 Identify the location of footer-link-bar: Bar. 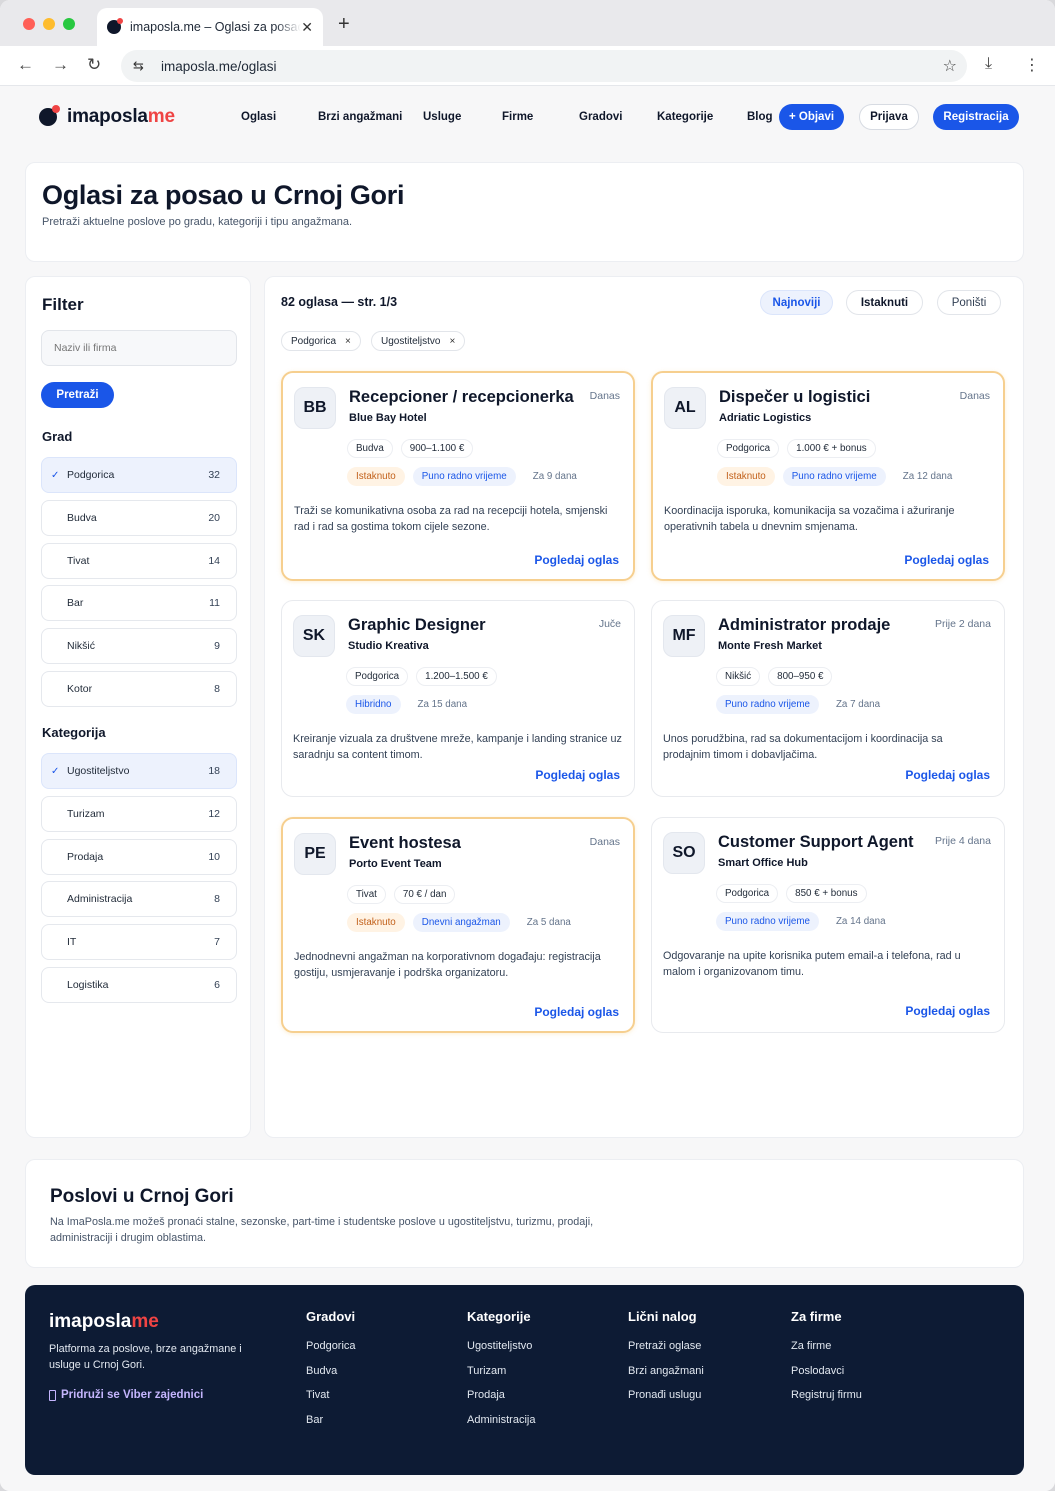
(331, 1420).